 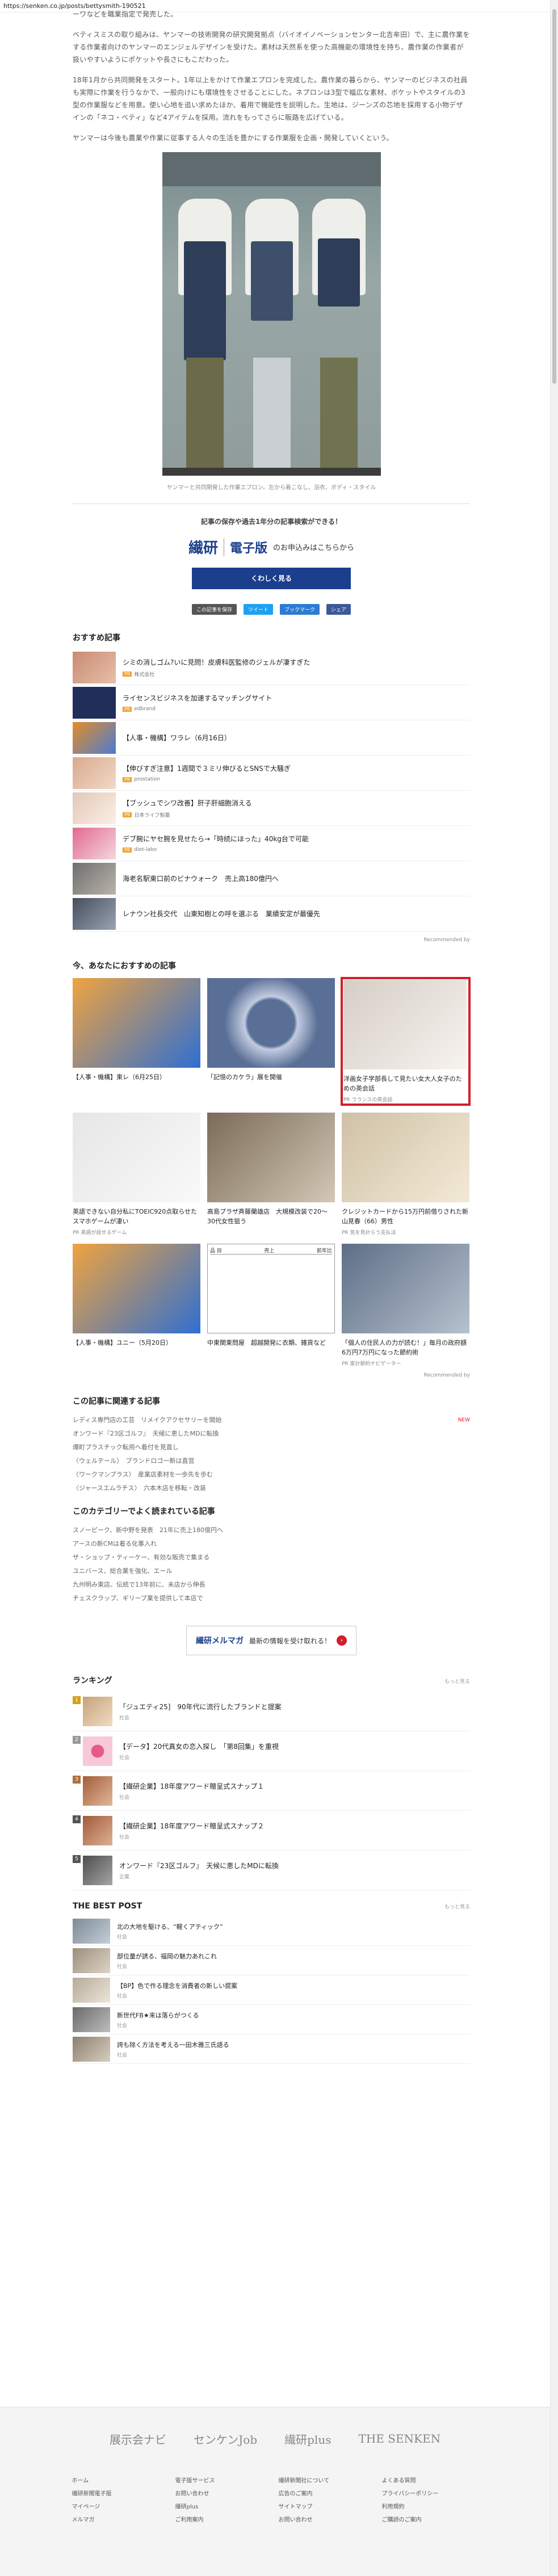 I want to click on item-source: 社会, so click(x=122, y=2026).